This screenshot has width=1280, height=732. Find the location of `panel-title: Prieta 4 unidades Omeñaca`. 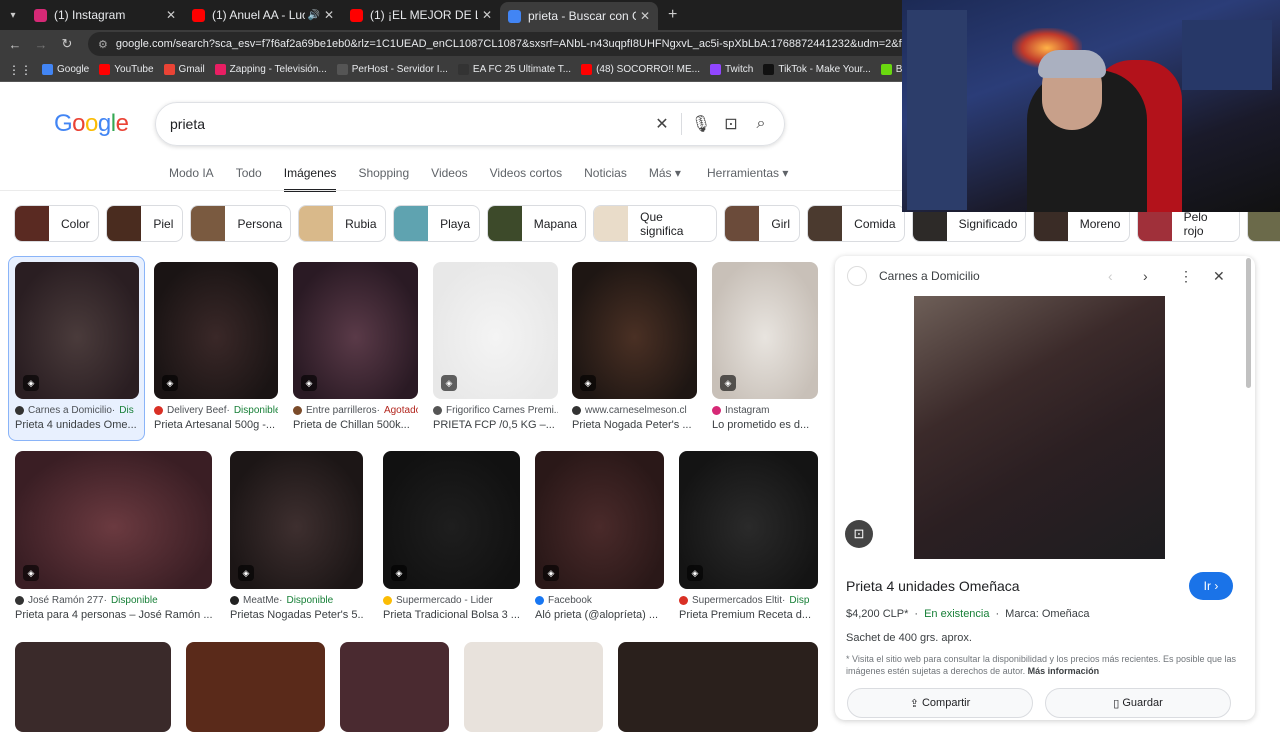

panel-title: Prieta 4 unidades Omeñaca is located at coordinates (933, 586).